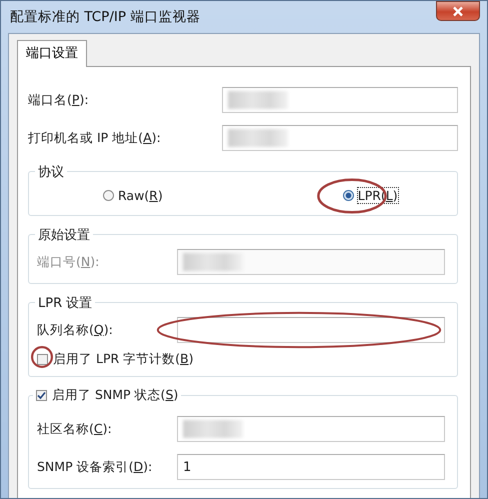  What do you see at coordinates (370, 195) in the screenshot?
I see `radio-option: LPR(L)` at bounding box center [370, 195].